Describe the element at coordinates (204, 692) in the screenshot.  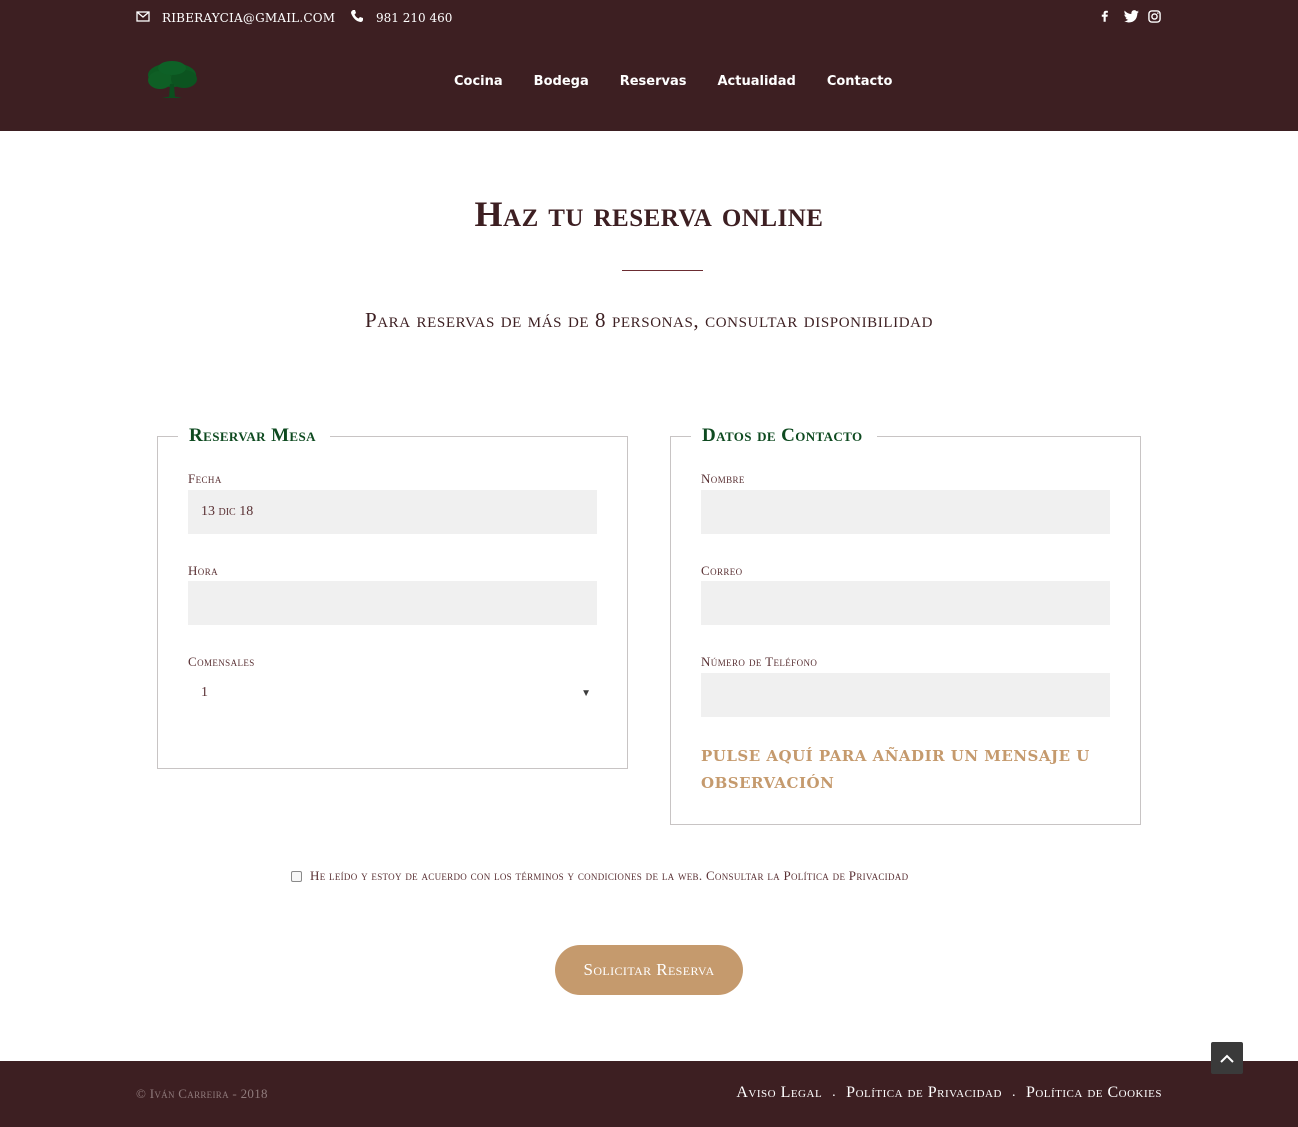
I see `guests-select-value: 1` at that location.